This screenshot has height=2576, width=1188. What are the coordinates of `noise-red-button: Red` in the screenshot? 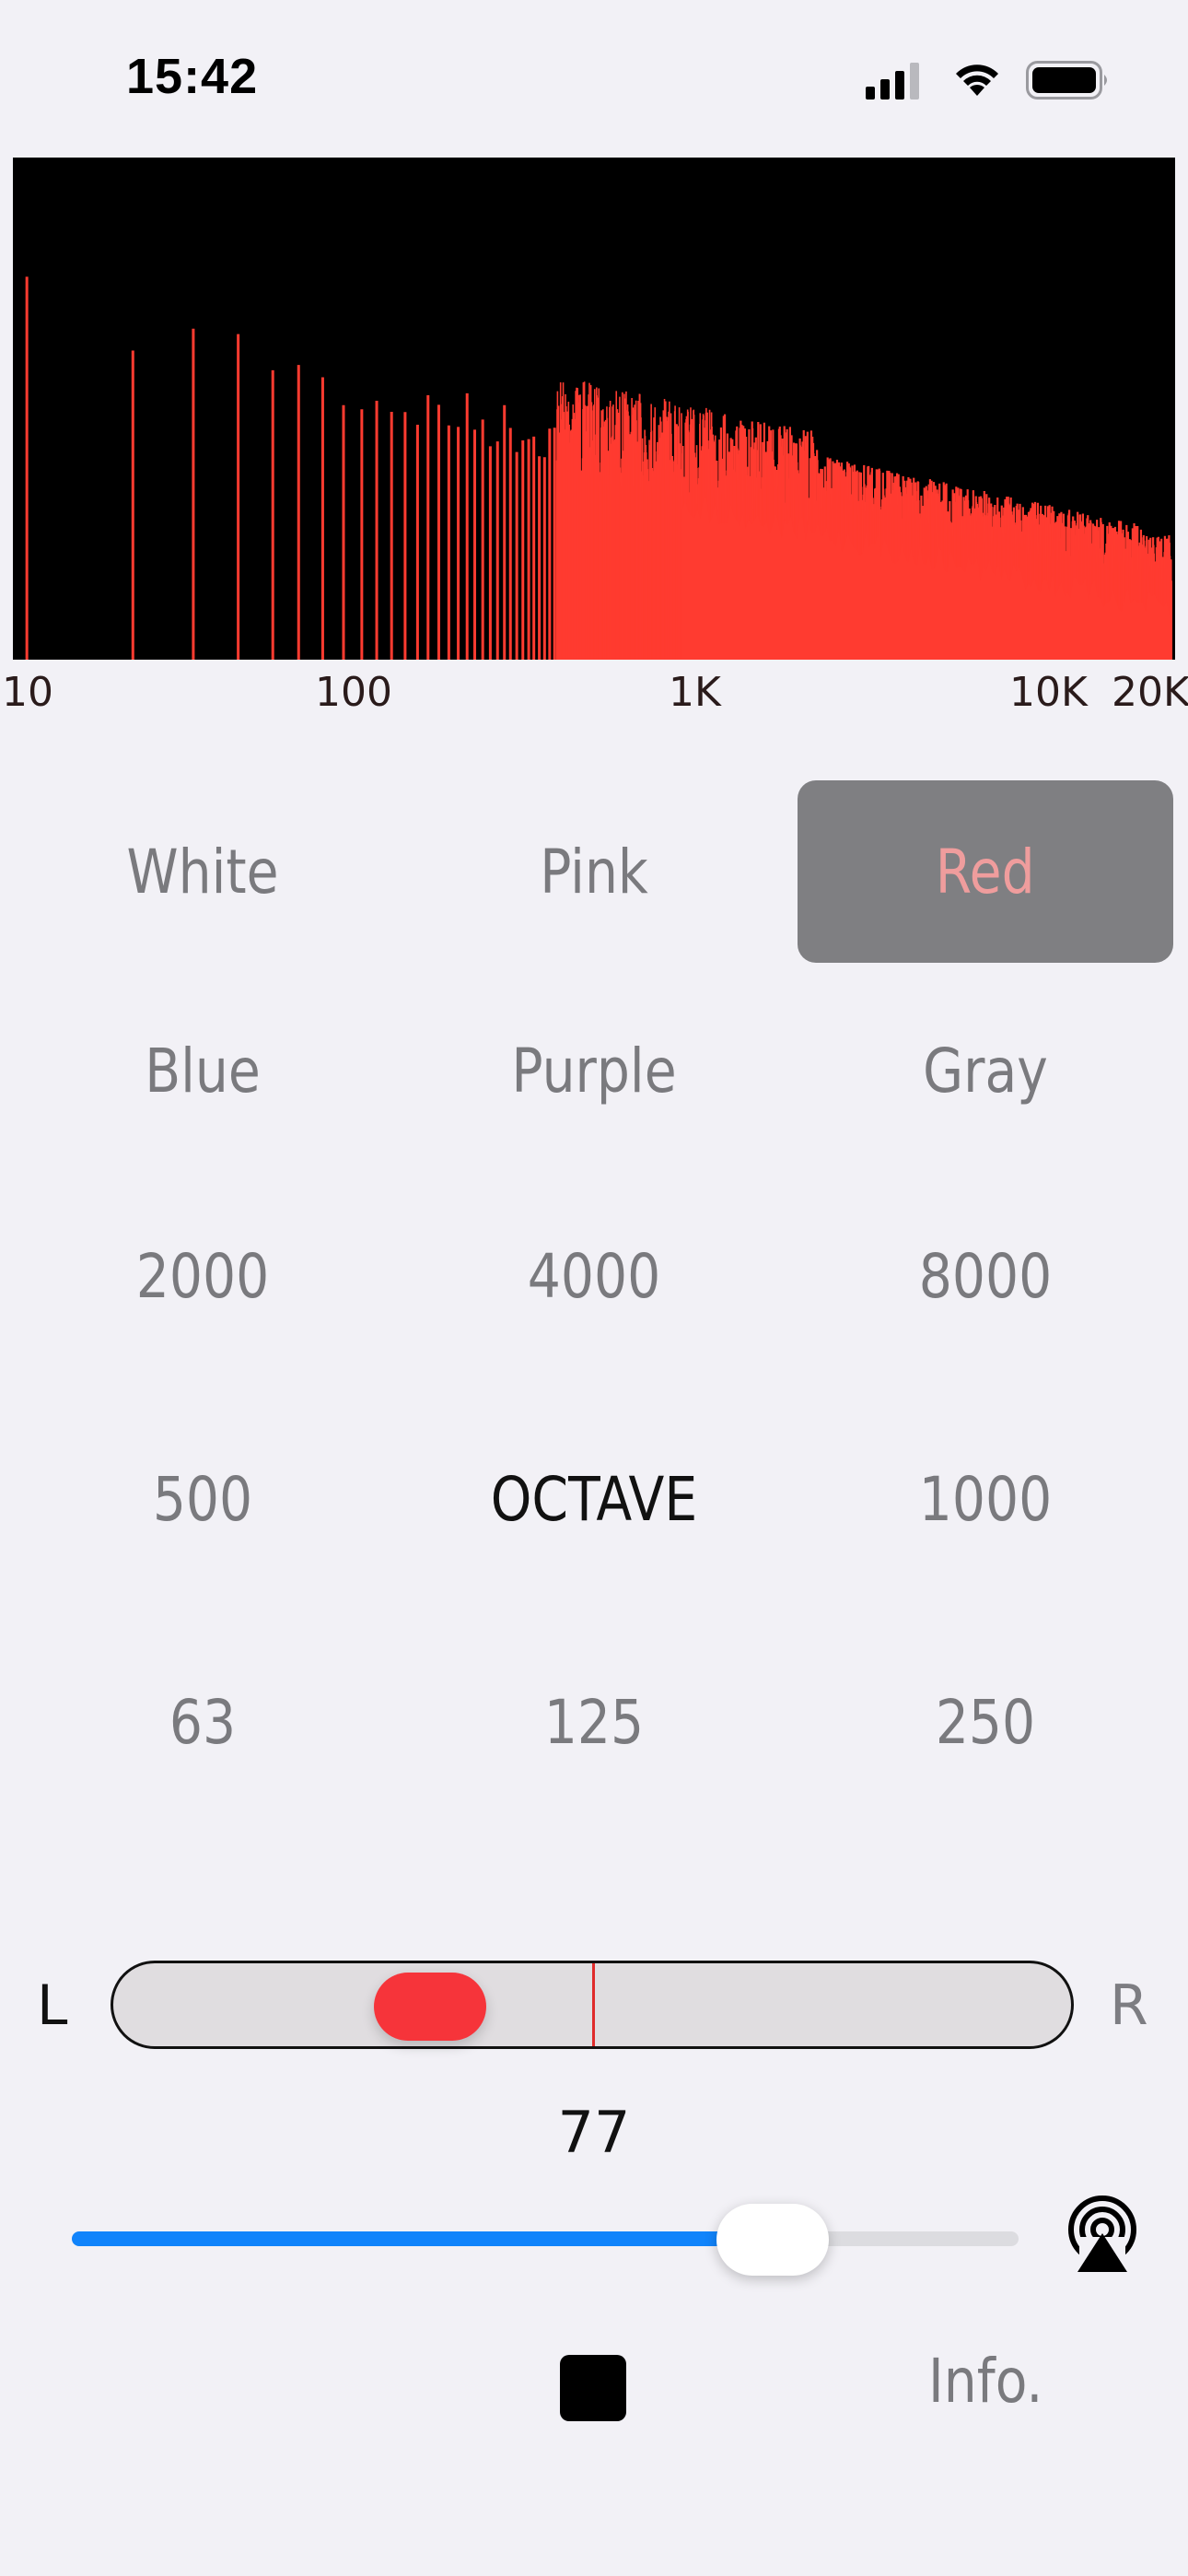 It's located at (985, 871).